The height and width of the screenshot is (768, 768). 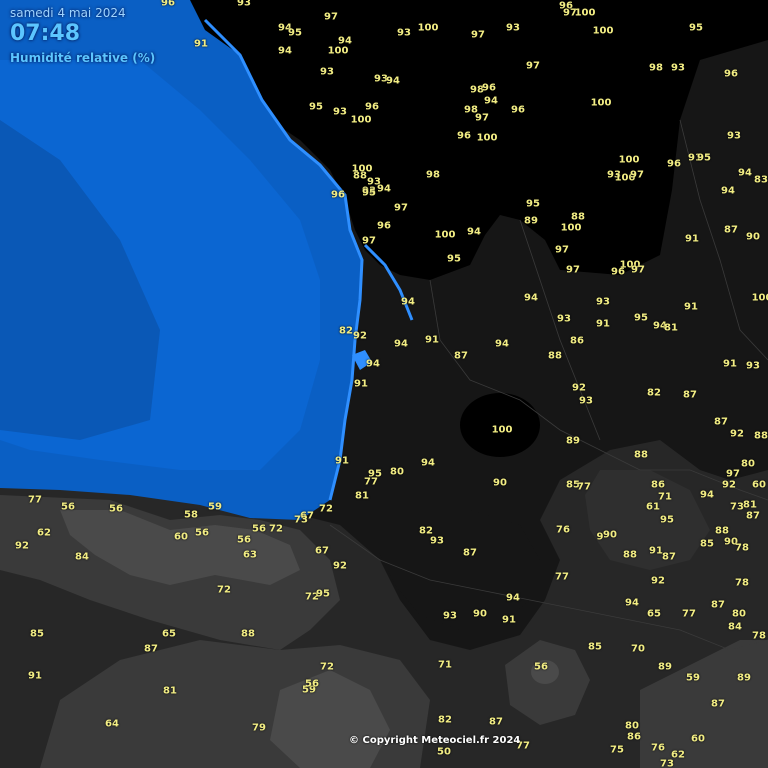 I want to click on station-value: 72, so click(x=327, y=667).